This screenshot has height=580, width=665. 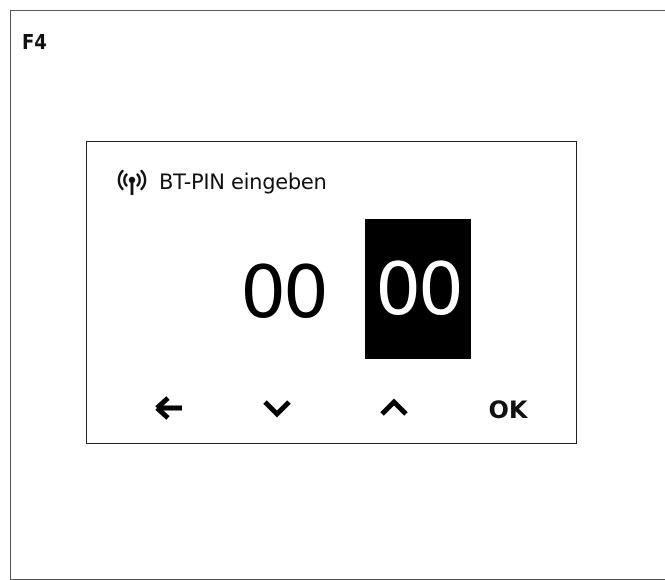 What do you see at coordinates (34, 42) in the screenshot?
I see `figure-label: F4` at bounding box center [34, 42].